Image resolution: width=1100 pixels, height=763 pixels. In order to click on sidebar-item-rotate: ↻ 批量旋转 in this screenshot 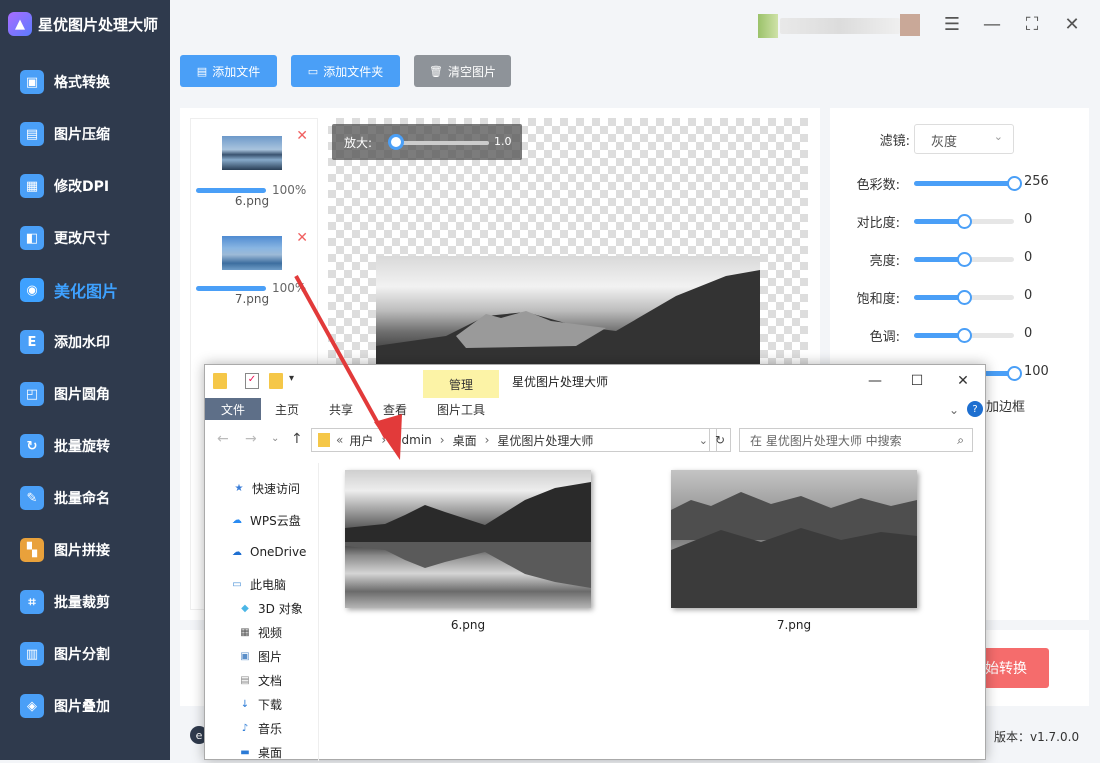, I will do `click(85, 446)`.